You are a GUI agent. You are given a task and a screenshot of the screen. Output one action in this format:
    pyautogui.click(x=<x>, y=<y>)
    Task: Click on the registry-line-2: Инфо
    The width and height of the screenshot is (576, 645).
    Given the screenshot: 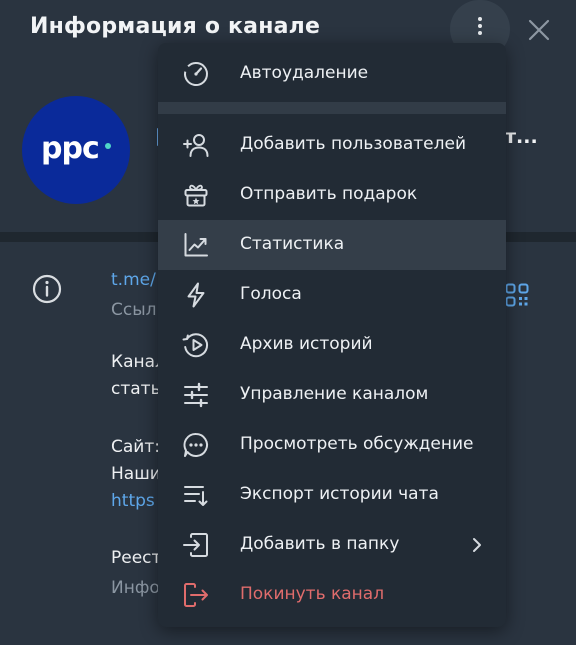 What is the action you would take?
    pyautogui.click(x=135, y=588)
    